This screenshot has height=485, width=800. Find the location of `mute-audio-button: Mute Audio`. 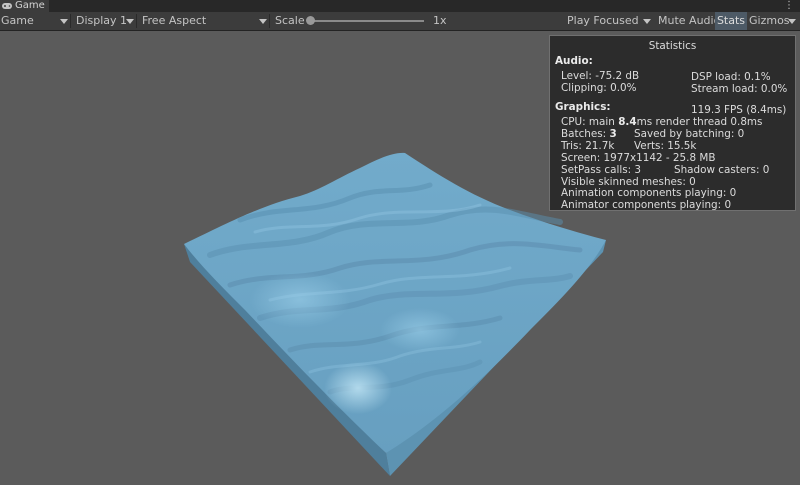

mute-audio-button: Mute Audio is located at coordinates (689, 21).